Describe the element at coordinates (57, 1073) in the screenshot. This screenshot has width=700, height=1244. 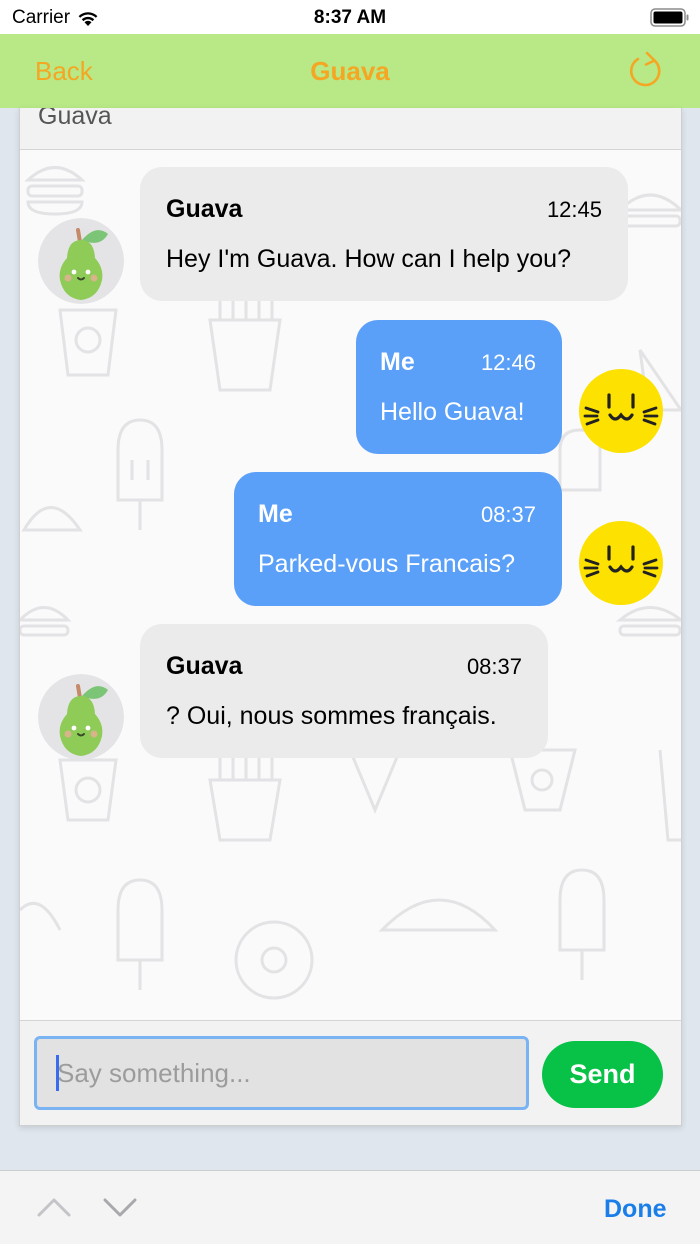
I see `text-caret` at that location.